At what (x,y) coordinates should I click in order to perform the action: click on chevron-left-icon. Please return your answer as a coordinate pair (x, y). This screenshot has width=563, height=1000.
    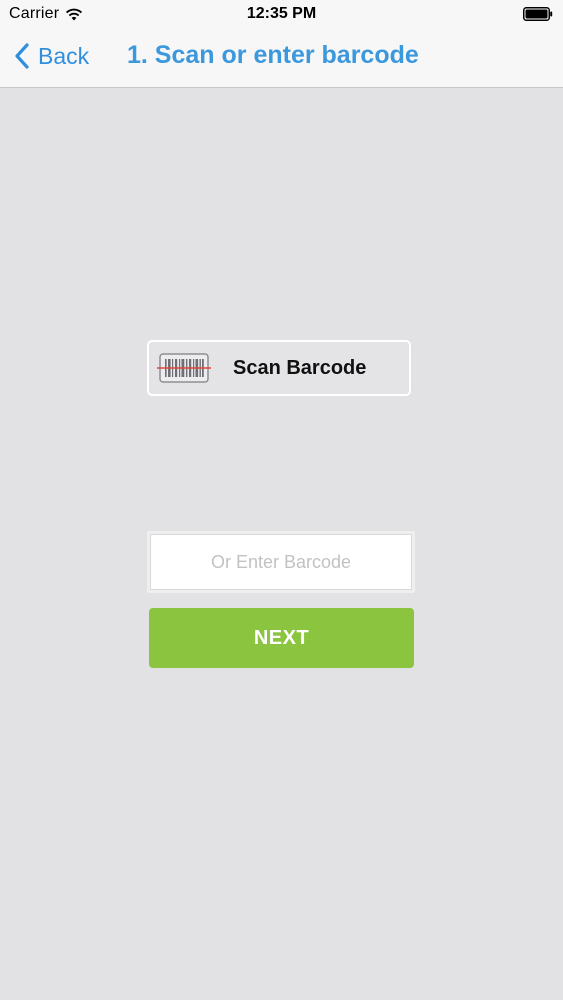
    Looking at the image, I should click on (22, 56).